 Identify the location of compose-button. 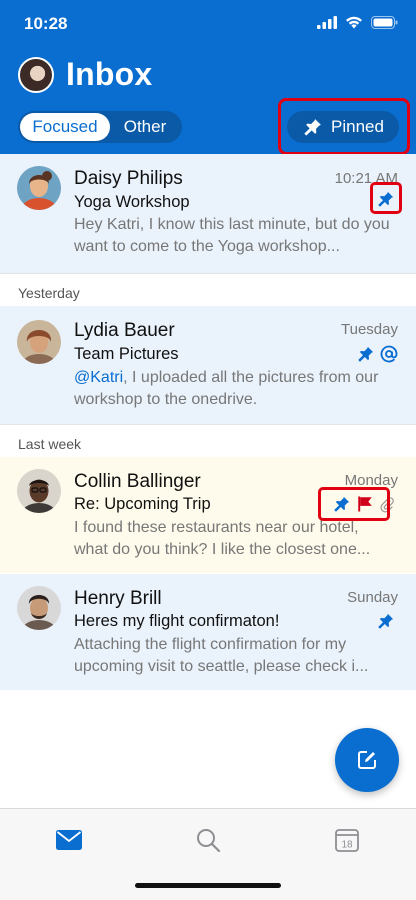
(367, 760).